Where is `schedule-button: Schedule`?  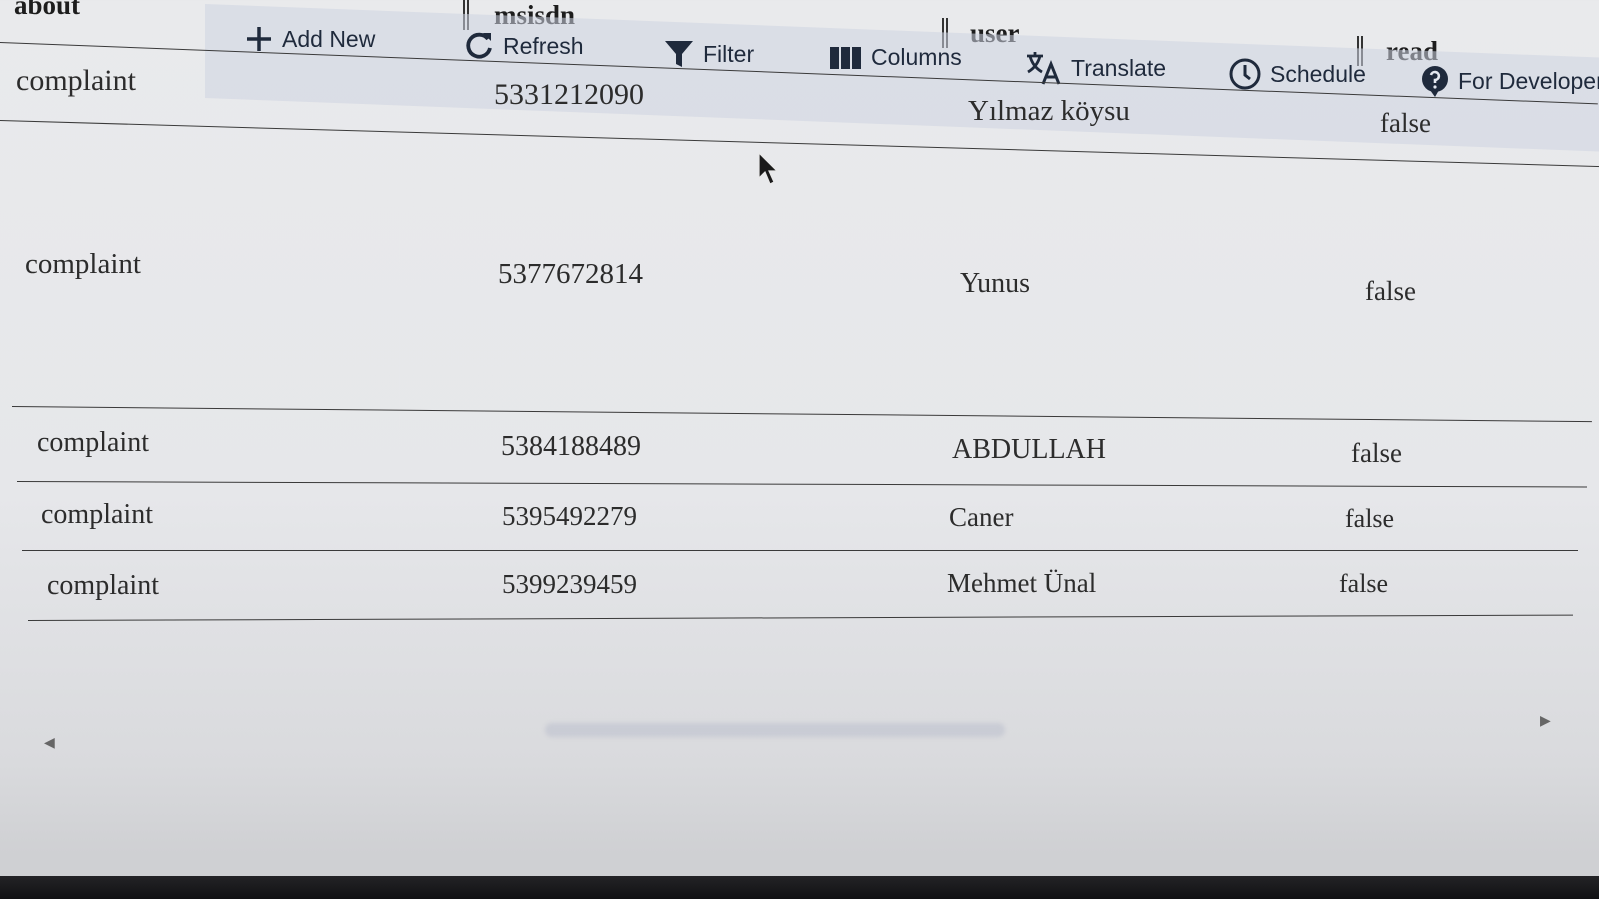
schedule-button: Schedule is located at coordinates (1297, 74).